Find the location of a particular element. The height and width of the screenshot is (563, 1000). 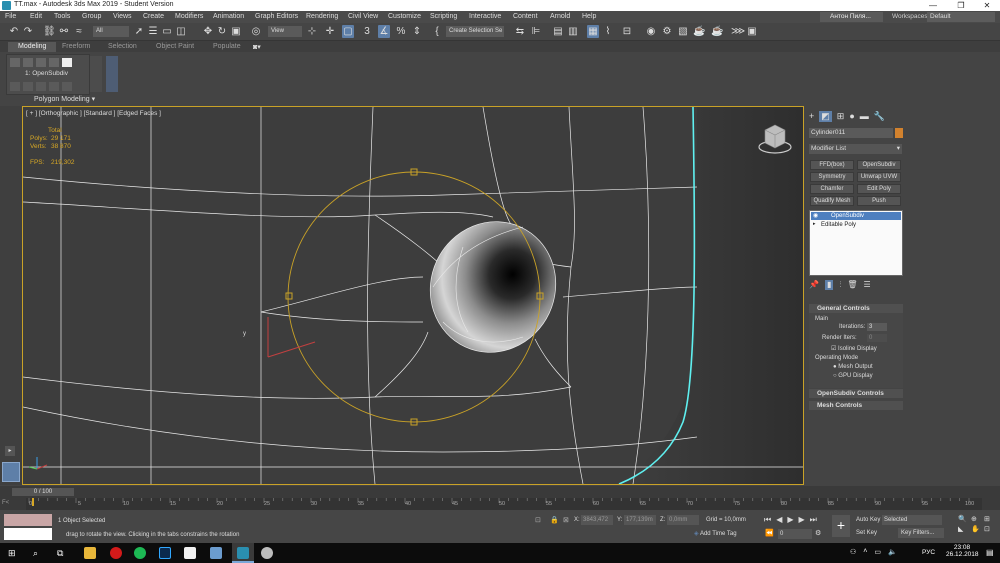

go-to-end-icon: ⏭ is located at coordinates (813, 520).